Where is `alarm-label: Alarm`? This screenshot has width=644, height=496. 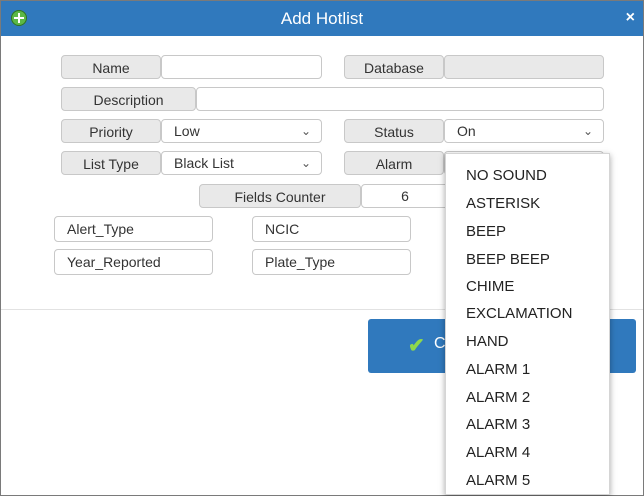
alarm-label: Alarm is located at coordinates (394, 163).